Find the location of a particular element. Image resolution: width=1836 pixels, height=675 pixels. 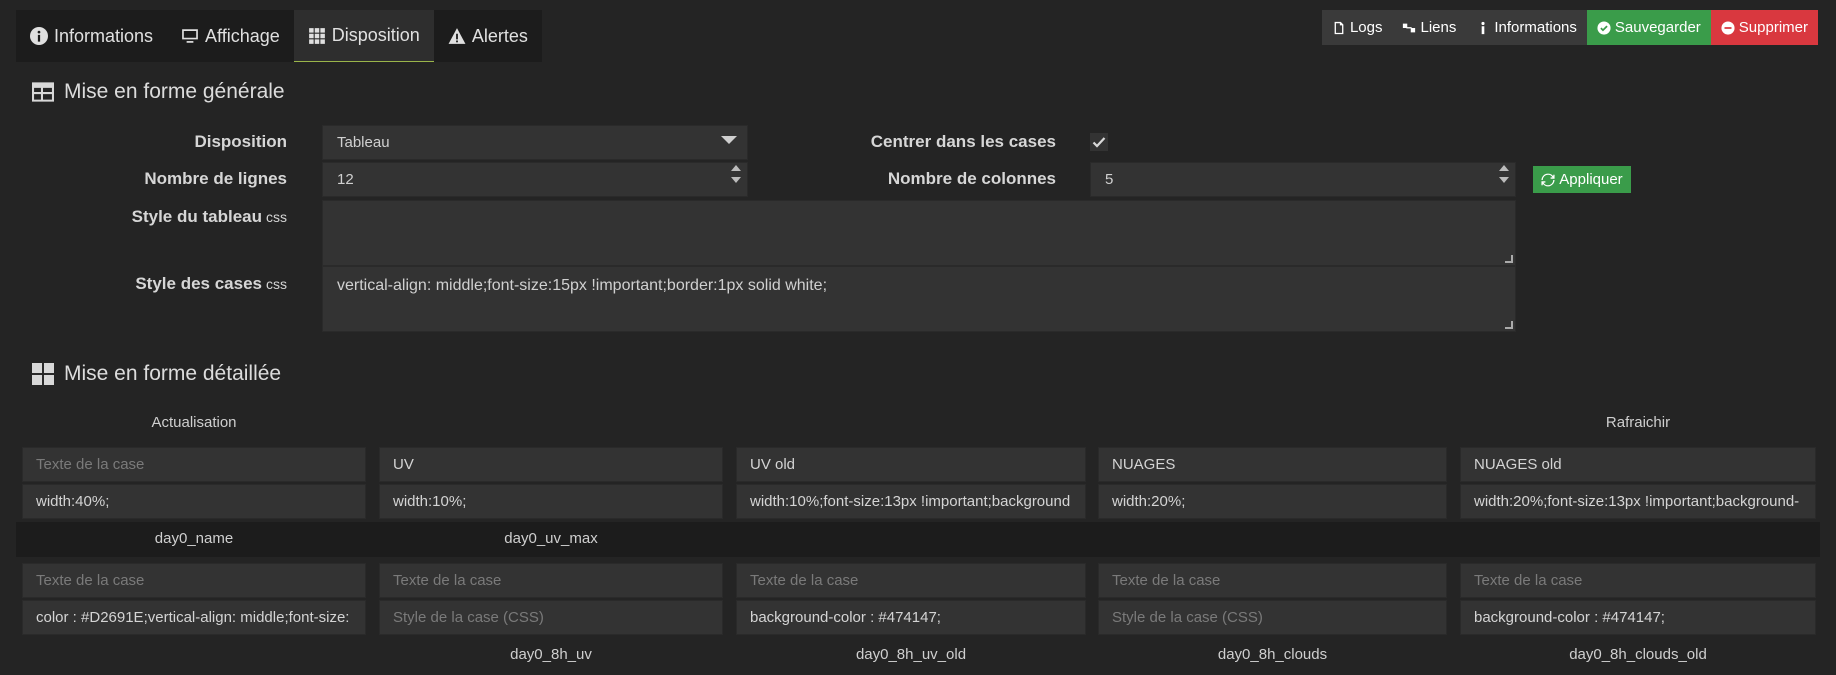

cell-style-label-text: Style des cases is located at coordinates (198, 283).